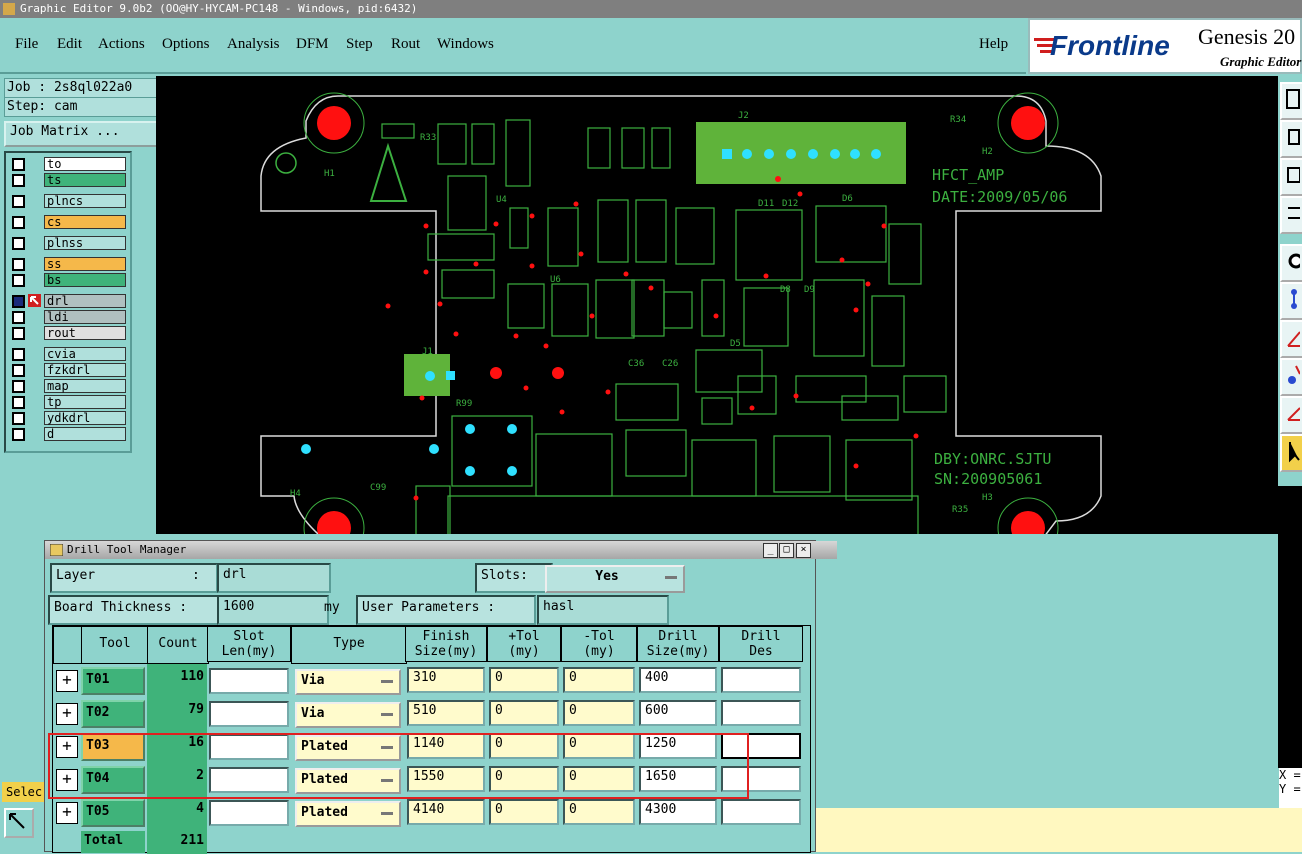 Image resolution: width=1302 pixels, height=854 pixels. I want to click on layer-field: drl, so click(274, 578).